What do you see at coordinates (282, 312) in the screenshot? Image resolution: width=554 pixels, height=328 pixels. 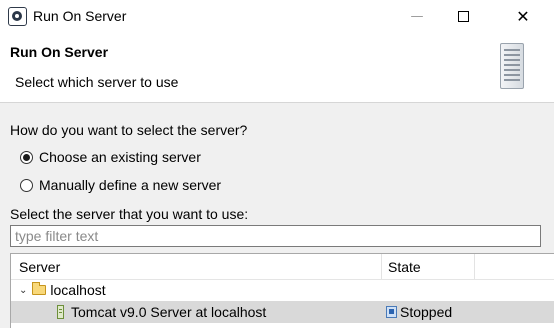 I see `table-row: Tomcat v9.0 Server at localhost Stopped` at bounding box center [282, 312].